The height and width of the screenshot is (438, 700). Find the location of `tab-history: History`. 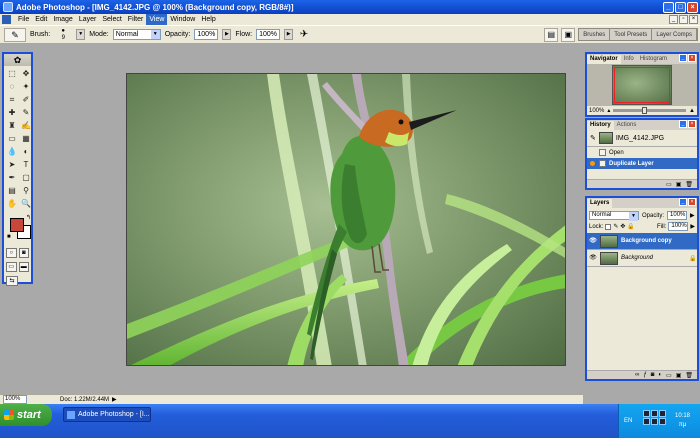

tab-history: History is located at coordinates (600, 125).